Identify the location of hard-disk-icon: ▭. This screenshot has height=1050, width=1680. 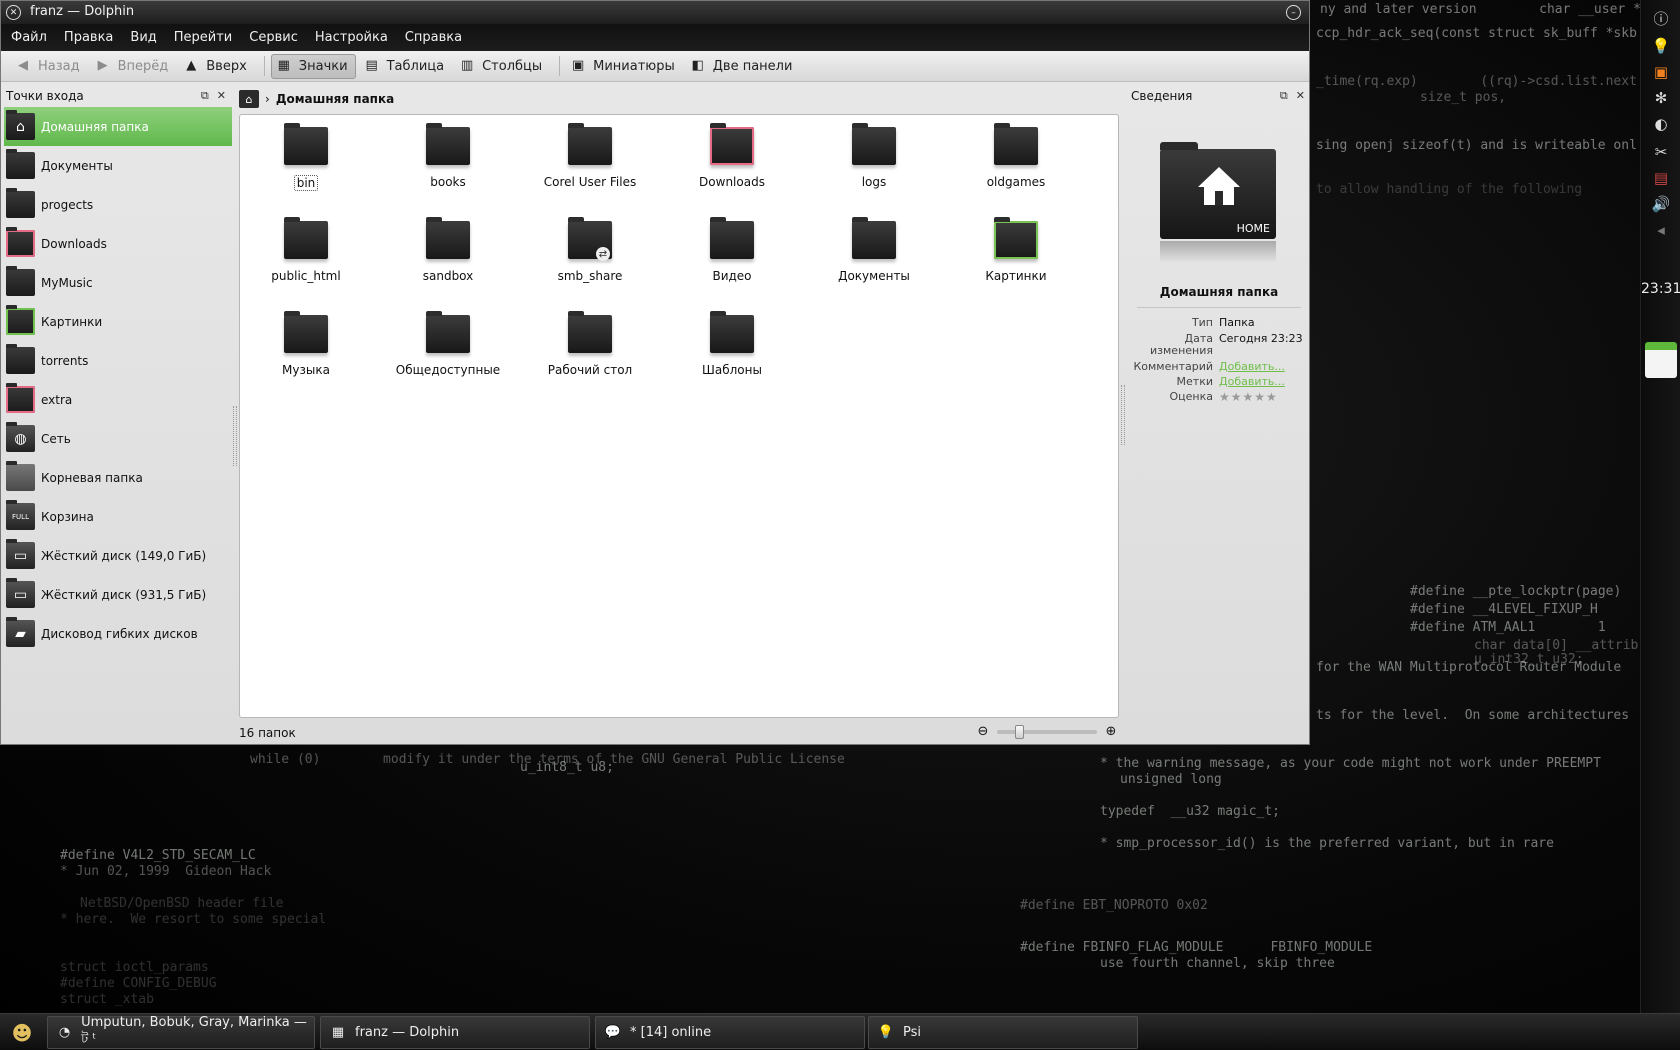
(20, 593).